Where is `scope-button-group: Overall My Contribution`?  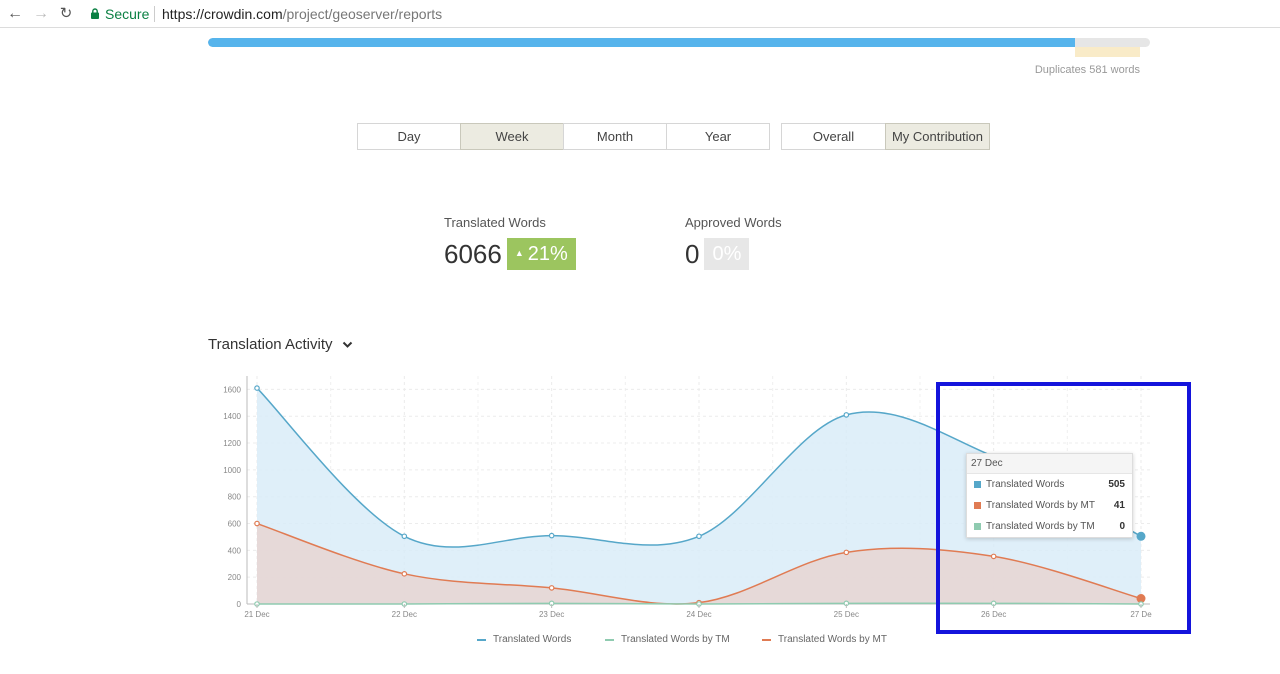
scope-button-group: Overall My Contribution is located at coordinates (885, 136).